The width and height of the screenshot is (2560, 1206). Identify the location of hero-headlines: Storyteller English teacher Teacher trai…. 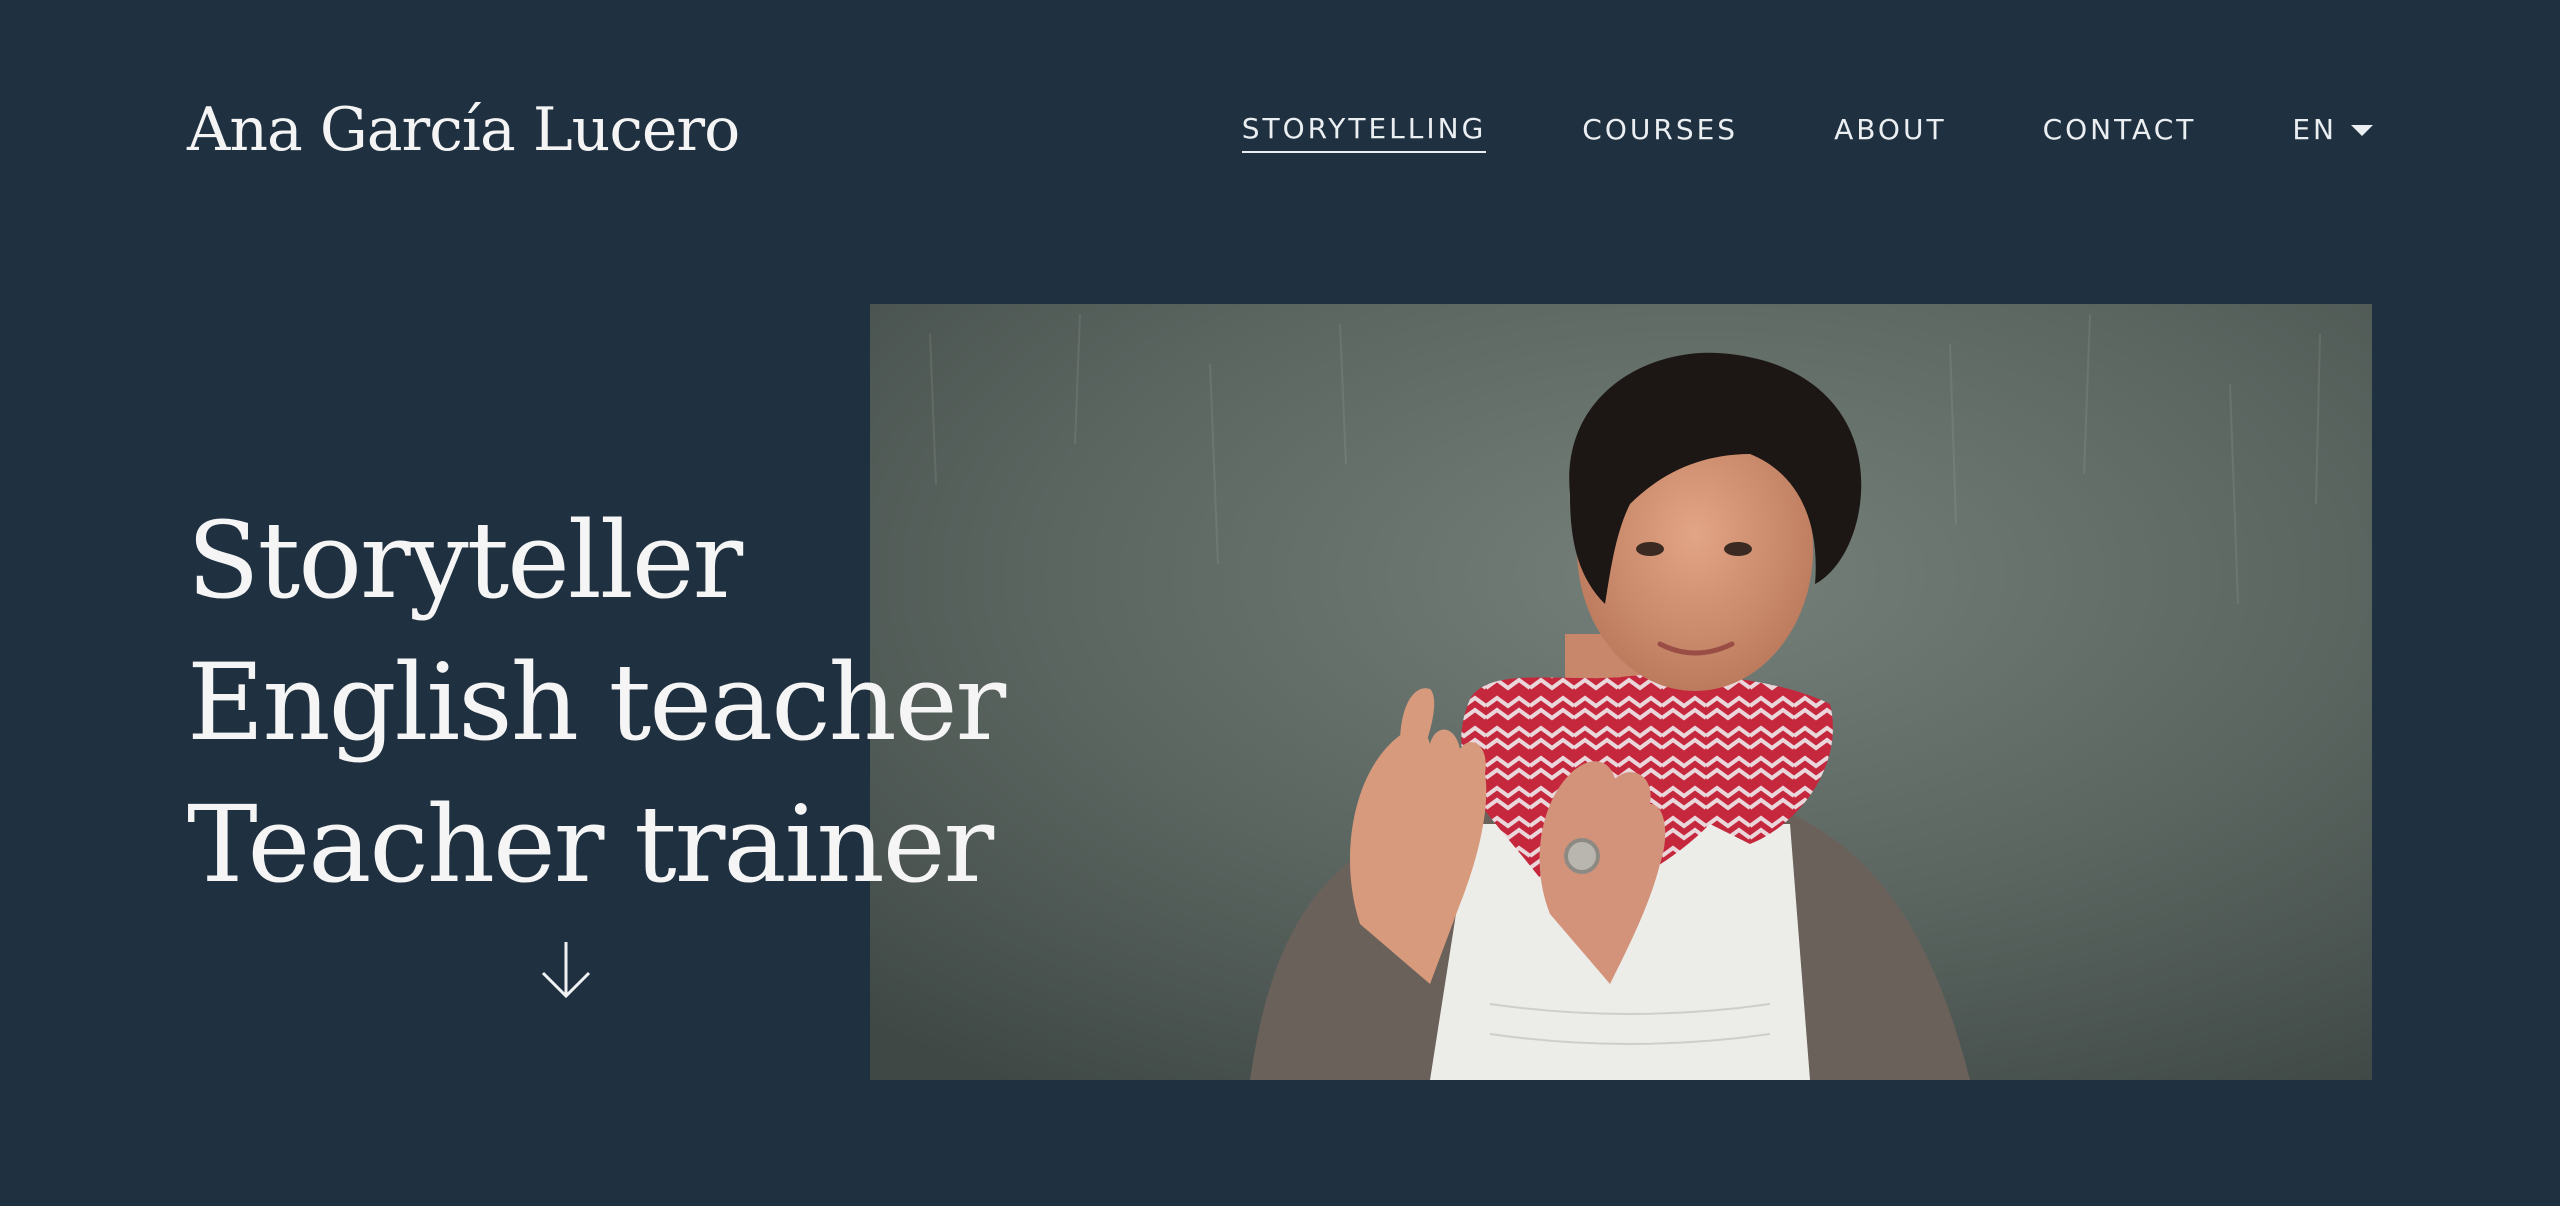
(596, 703).